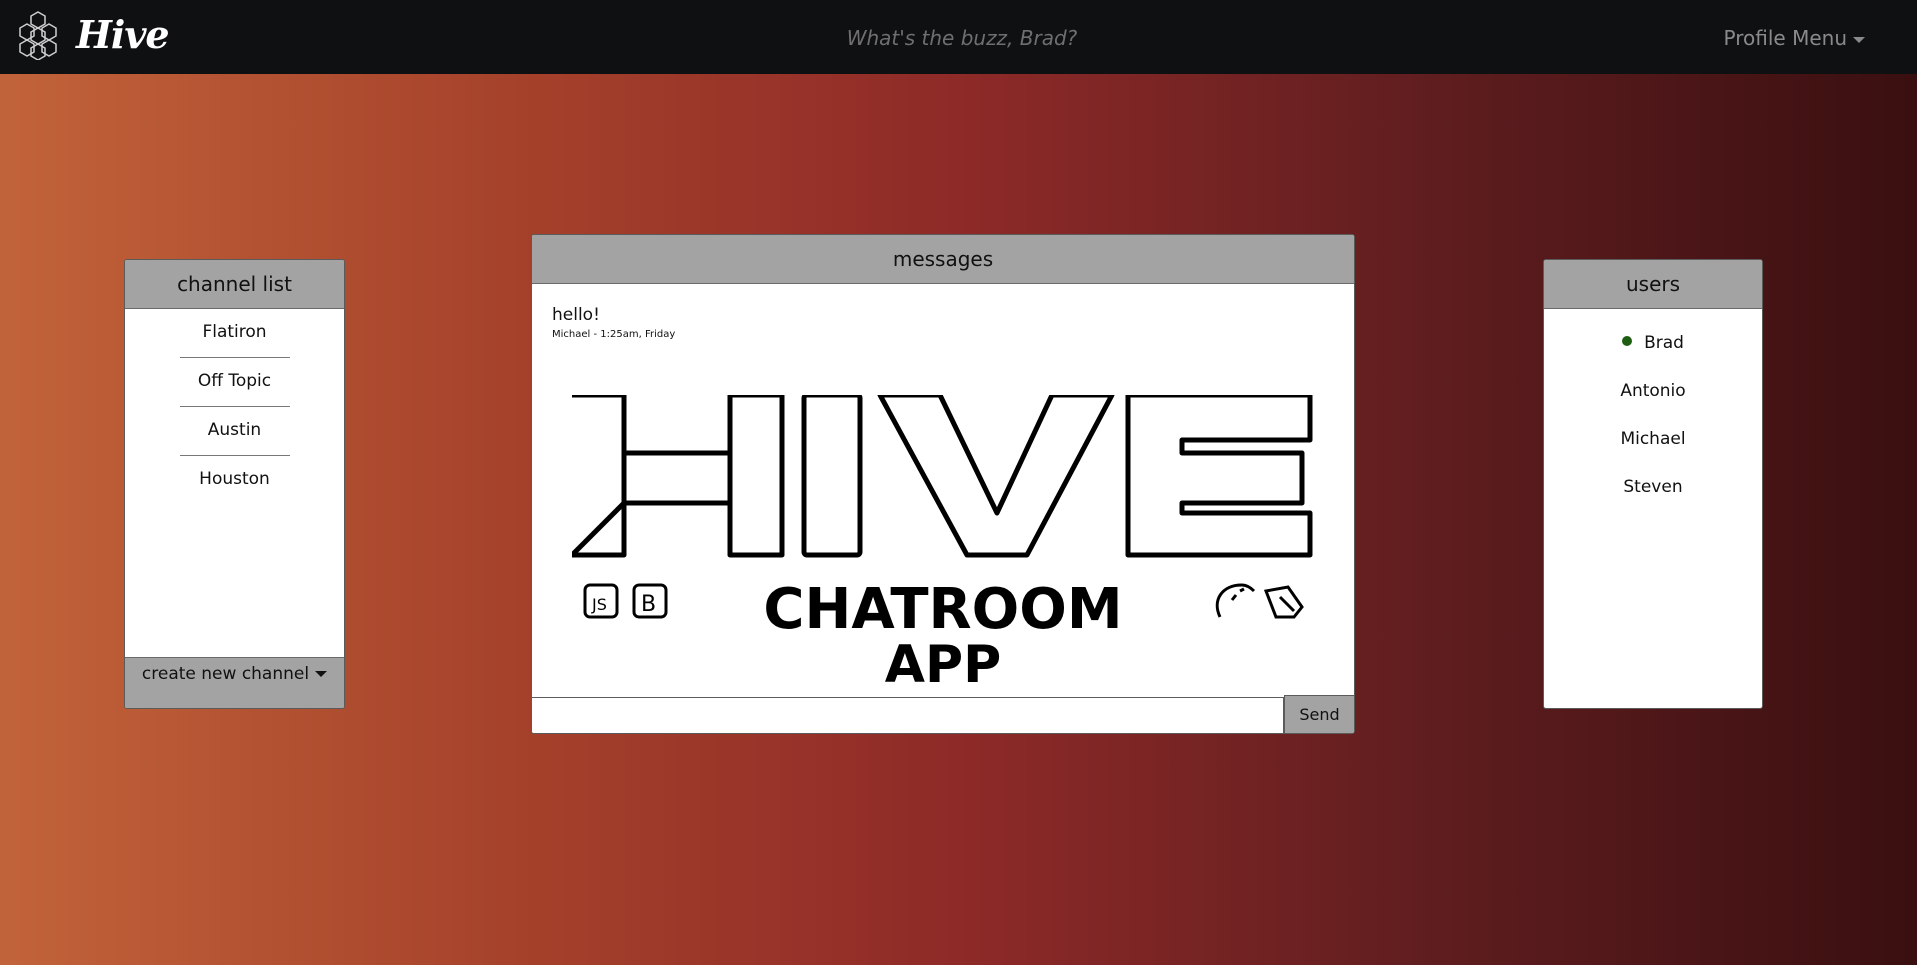 This screenshot has height=965, width=1917. What do you see at coordinates (123, 34) in the screenshot?
I see `brand-name: Hive` at bounding box center [123, 34].